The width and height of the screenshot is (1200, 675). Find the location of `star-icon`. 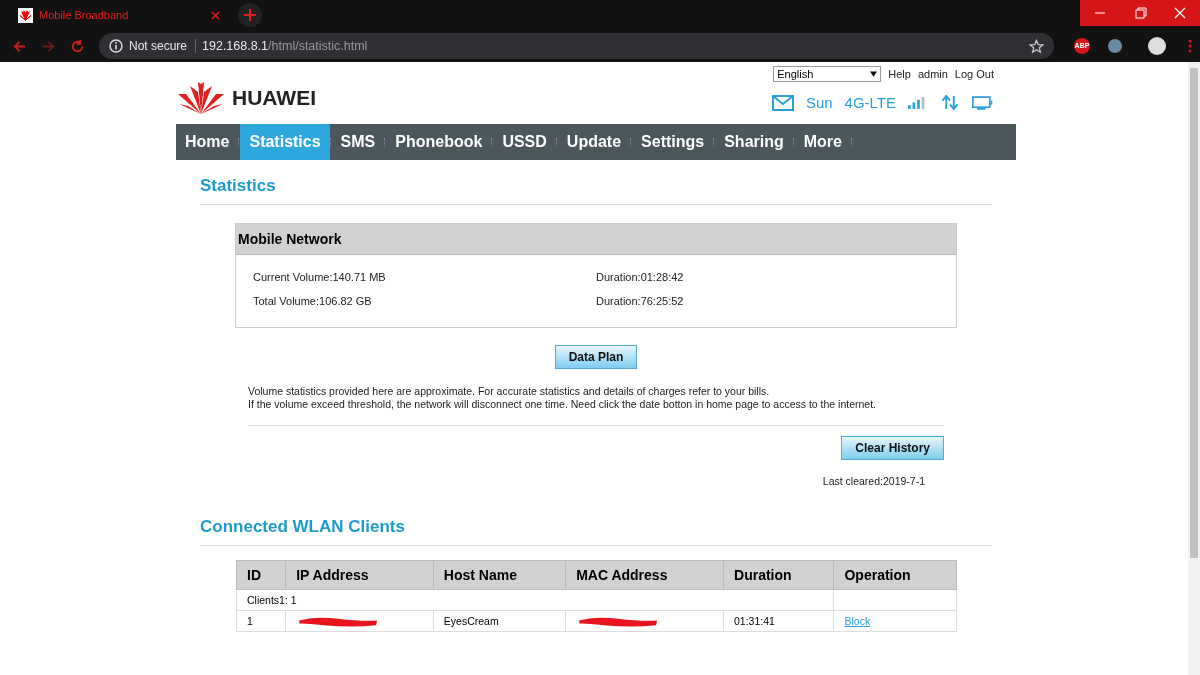

star-icon is located at coordinates (1036, 46).